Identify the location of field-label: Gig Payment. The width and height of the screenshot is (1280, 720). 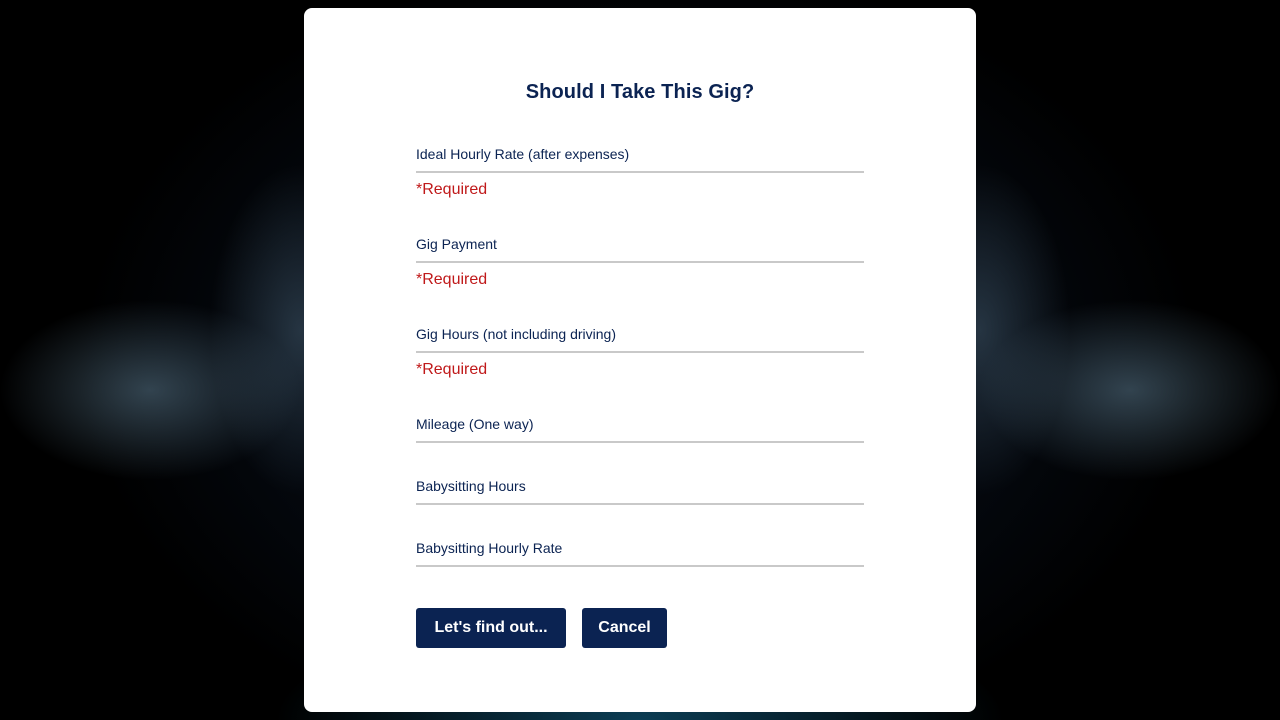
(456, 244).